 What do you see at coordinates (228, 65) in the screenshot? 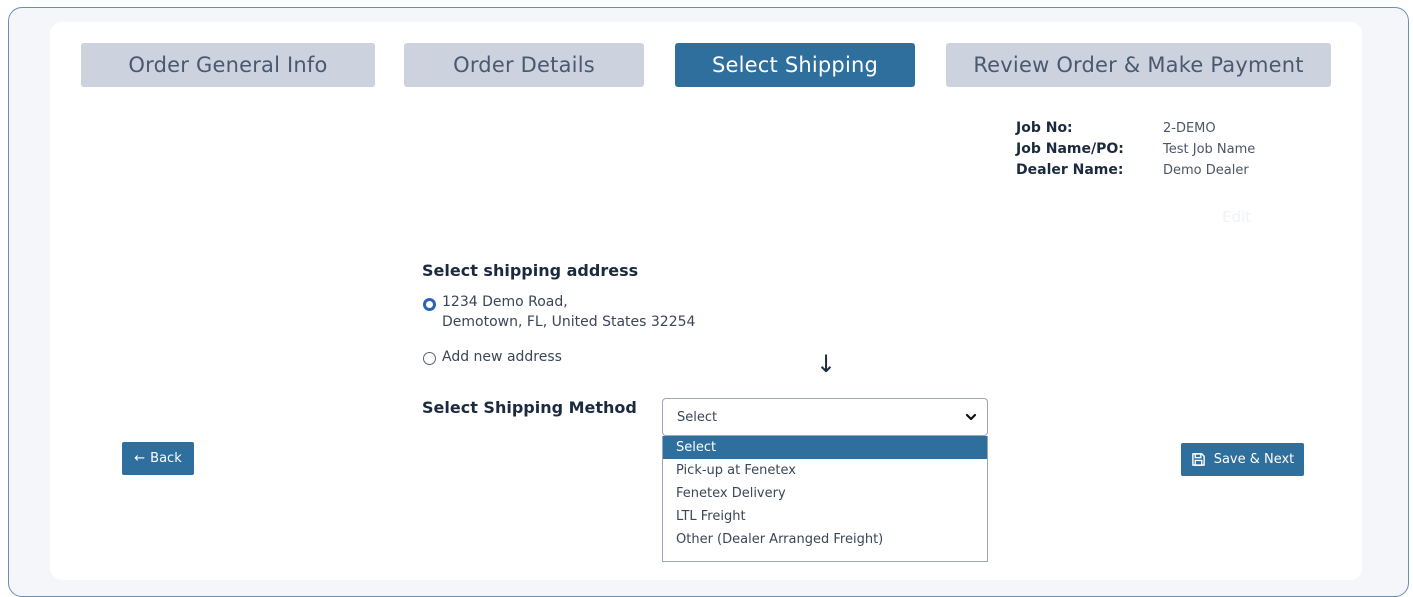
I see `tab-order-general-info: Order General Info` at bounding box center [228, 65].